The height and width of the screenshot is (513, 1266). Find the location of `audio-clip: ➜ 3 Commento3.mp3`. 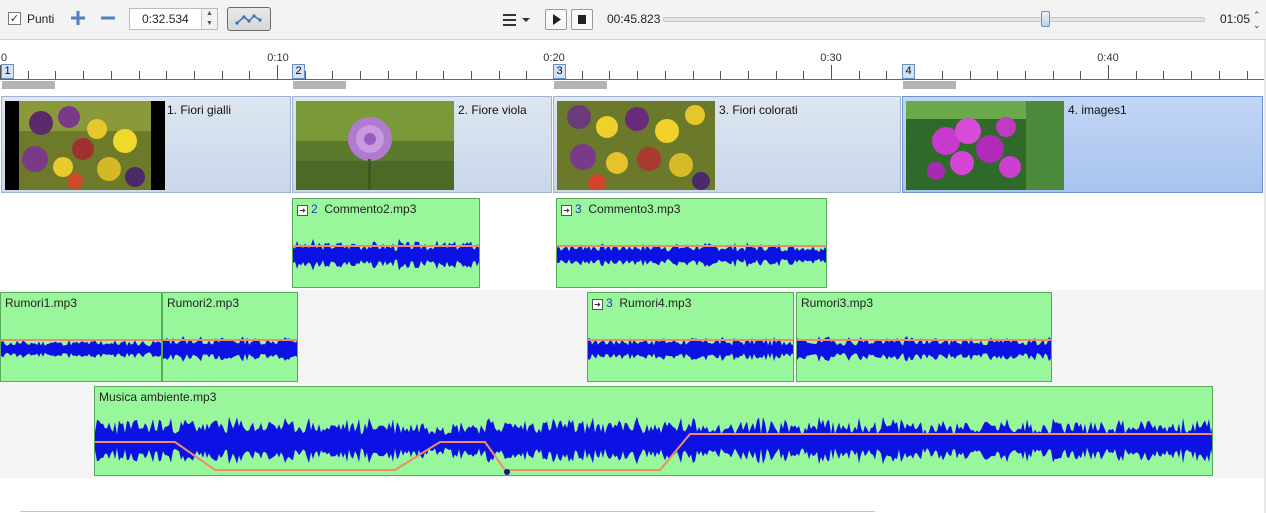

audio-clip: ➜ 3 Commento3.mp3 is located at coordinates (691, 243).